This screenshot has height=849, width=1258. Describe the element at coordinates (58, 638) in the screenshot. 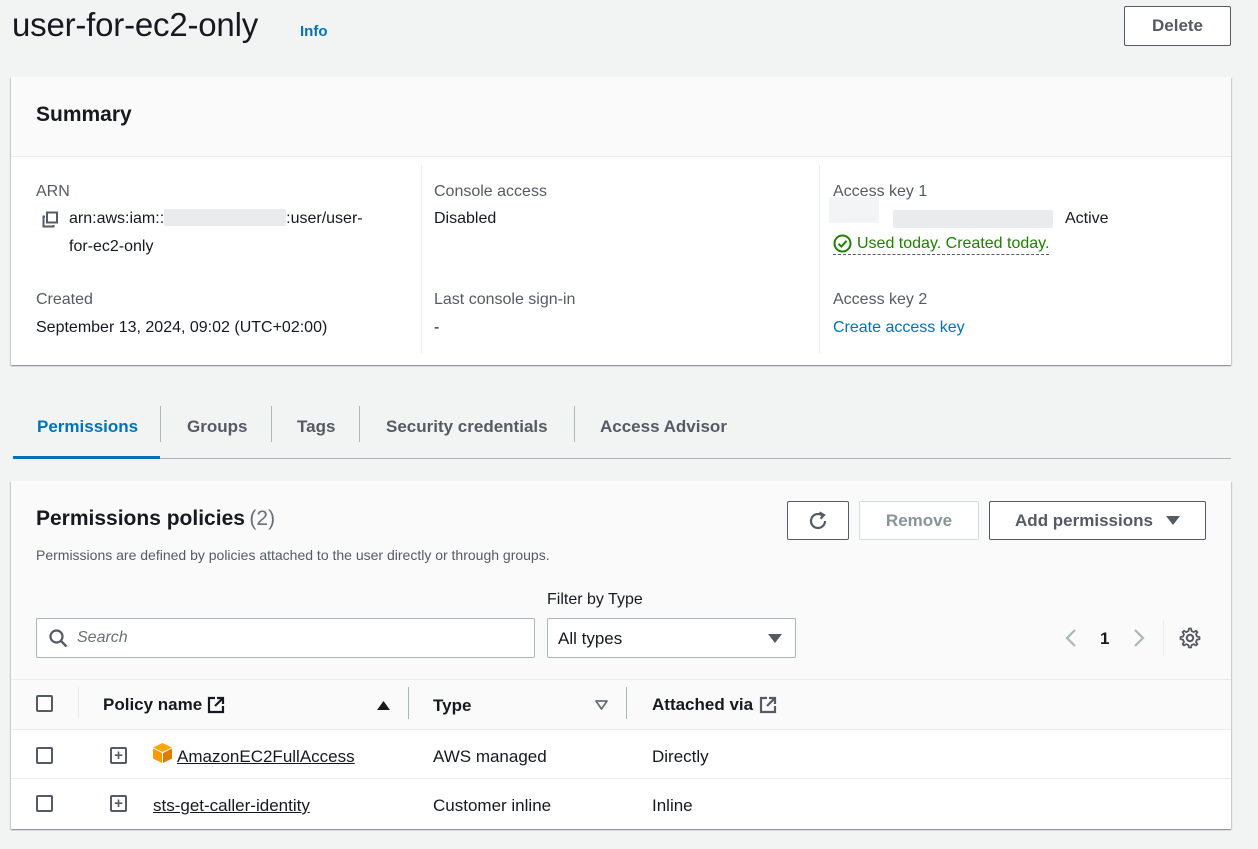

I see `search-icon` at that location.